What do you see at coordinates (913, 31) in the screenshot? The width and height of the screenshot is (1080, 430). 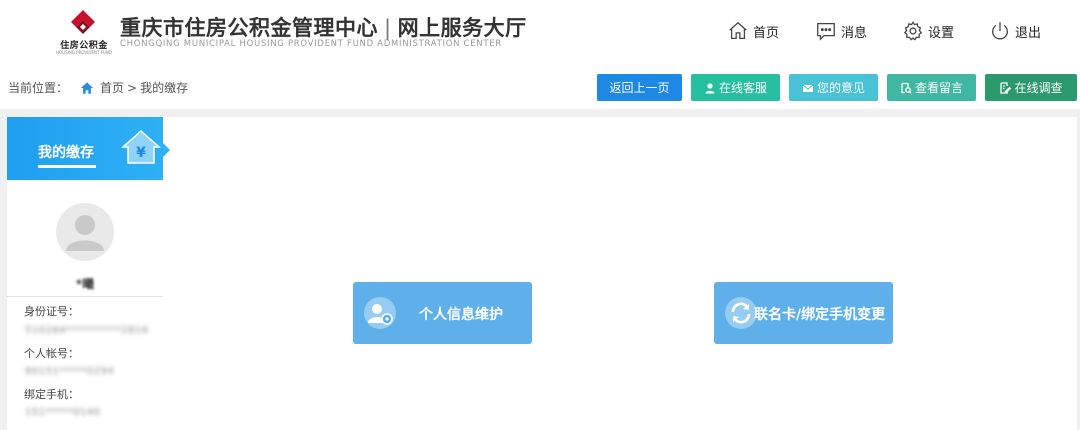 I see `gear-icon` at bounding box center [913, 31].